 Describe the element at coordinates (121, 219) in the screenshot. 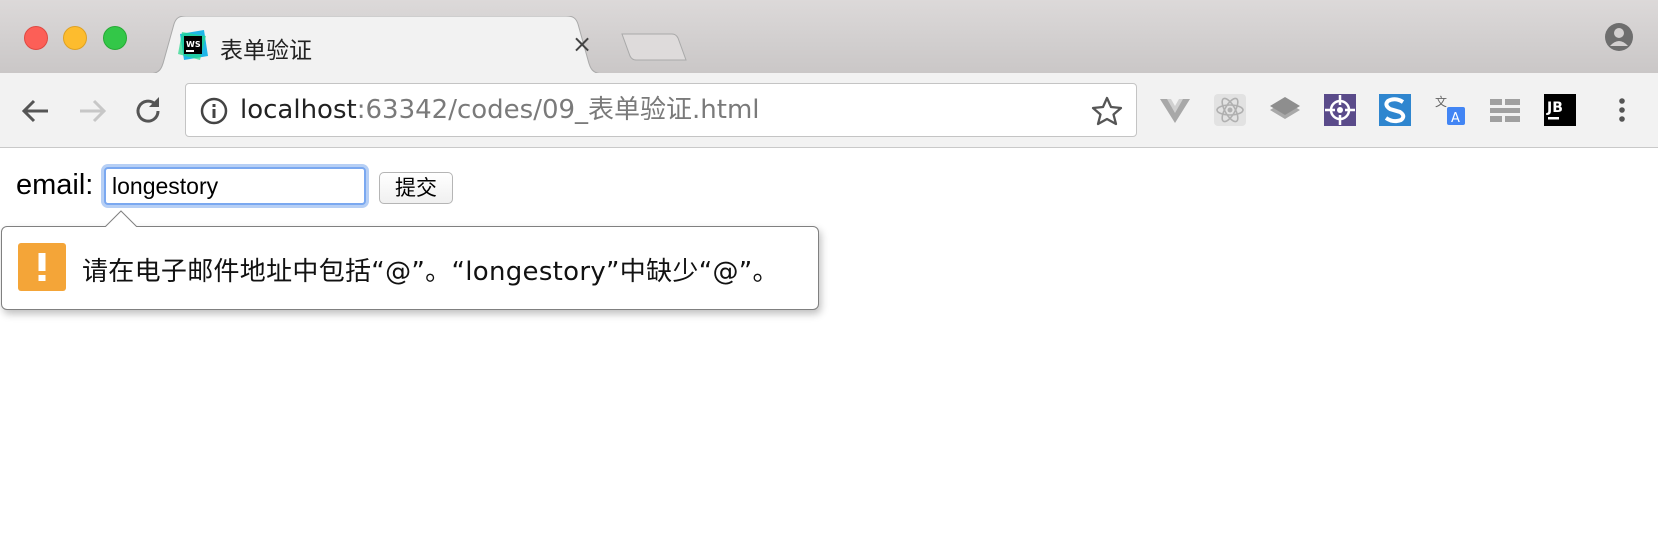

I see `tooltip-arrow` at that location.